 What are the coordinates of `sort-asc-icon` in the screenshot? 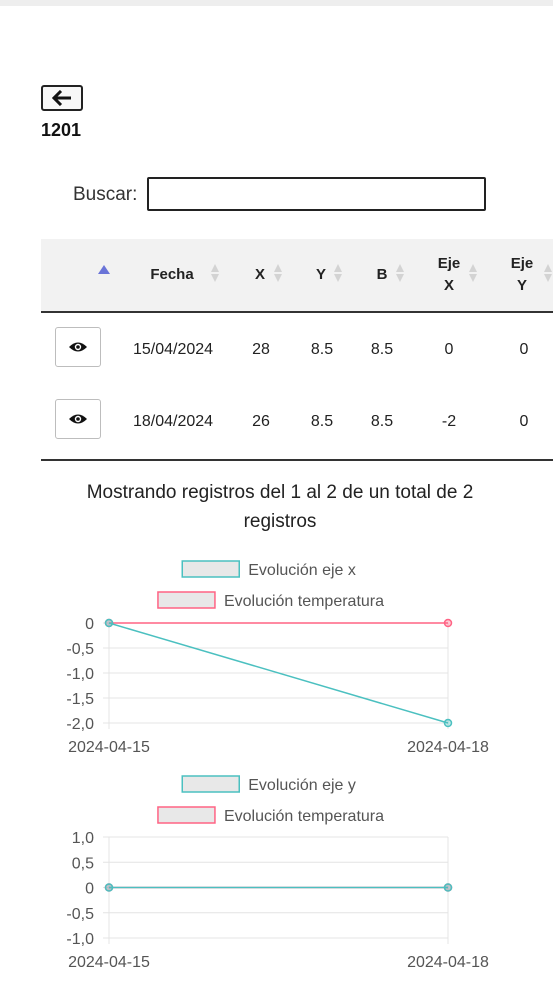 It's located at (104, 269).